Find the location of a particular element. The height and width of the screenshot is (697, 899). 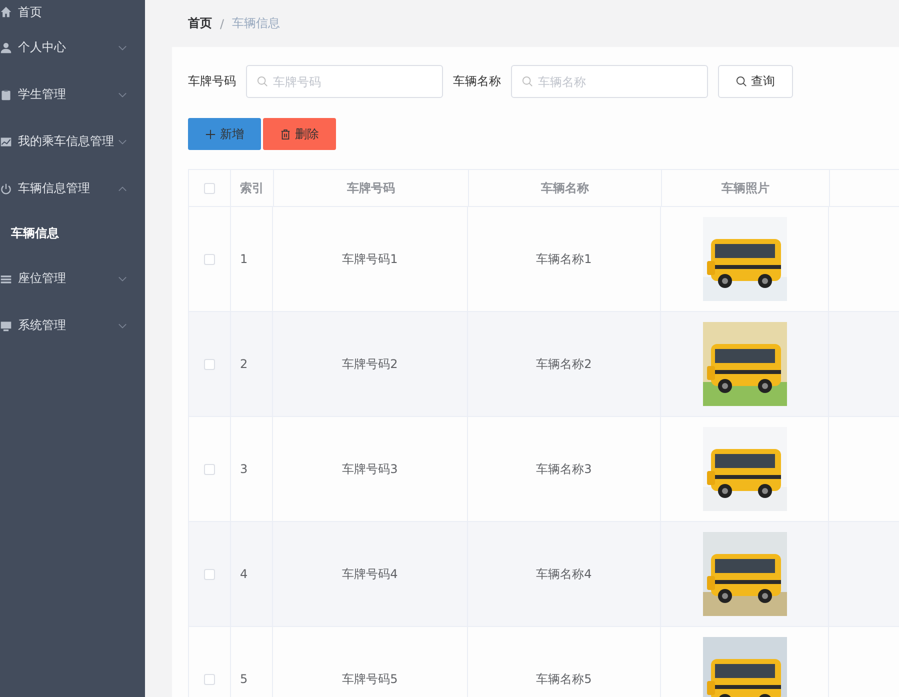

power-icon is located at coordinates (6, 188).